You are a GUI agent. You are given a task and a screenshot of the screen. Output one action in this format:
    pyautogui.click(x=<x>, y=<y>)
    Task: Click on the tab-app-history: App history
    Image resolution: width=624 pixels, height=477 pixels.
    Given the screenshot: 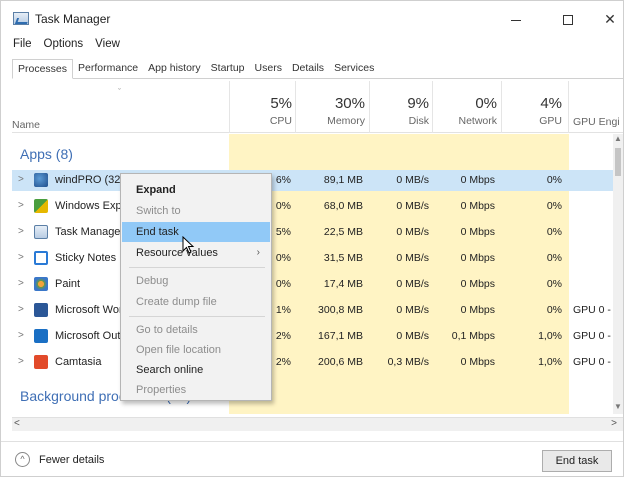 What is the action you would take?
    pyautogui.click(x=174, y=69)
    